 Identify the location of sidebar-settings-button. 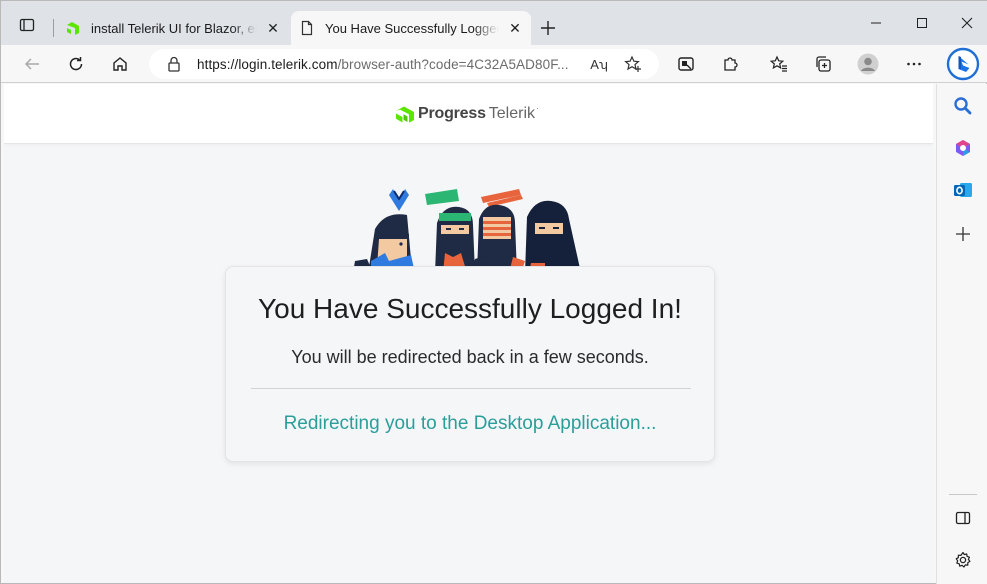
(963, 560).